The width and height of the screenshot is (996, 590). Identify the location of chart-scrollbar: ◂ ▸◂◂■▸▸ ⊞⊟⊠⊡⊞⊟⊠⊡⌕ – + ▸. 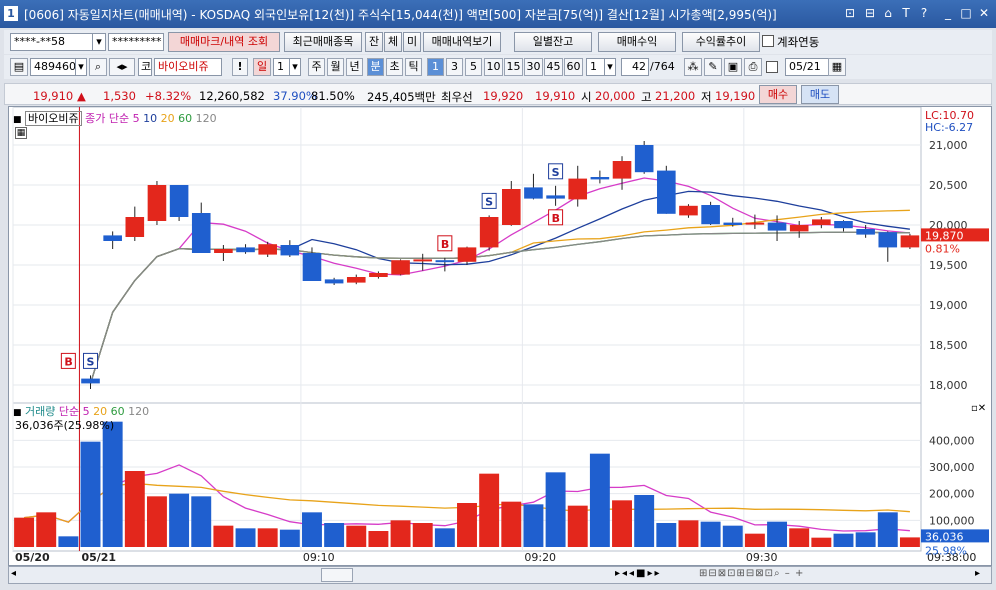
(500, 575).